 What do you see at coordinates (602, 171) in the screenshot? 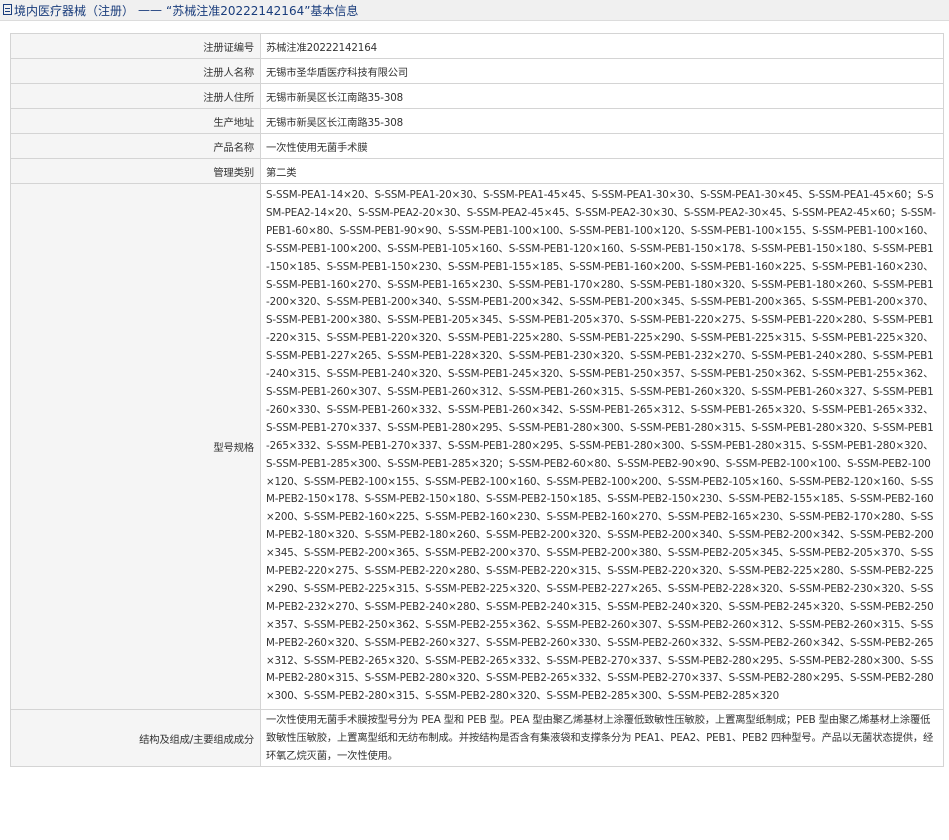
I see `field-value: 第二类` at bounding box center [602, 171].